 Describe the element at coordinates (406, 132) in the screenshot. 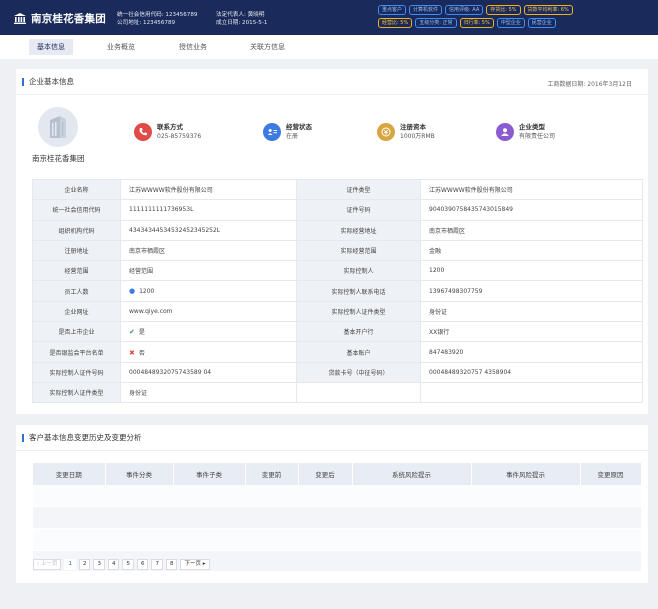

I see `summary-capital: 注册资本 1000万RMB` at that location.